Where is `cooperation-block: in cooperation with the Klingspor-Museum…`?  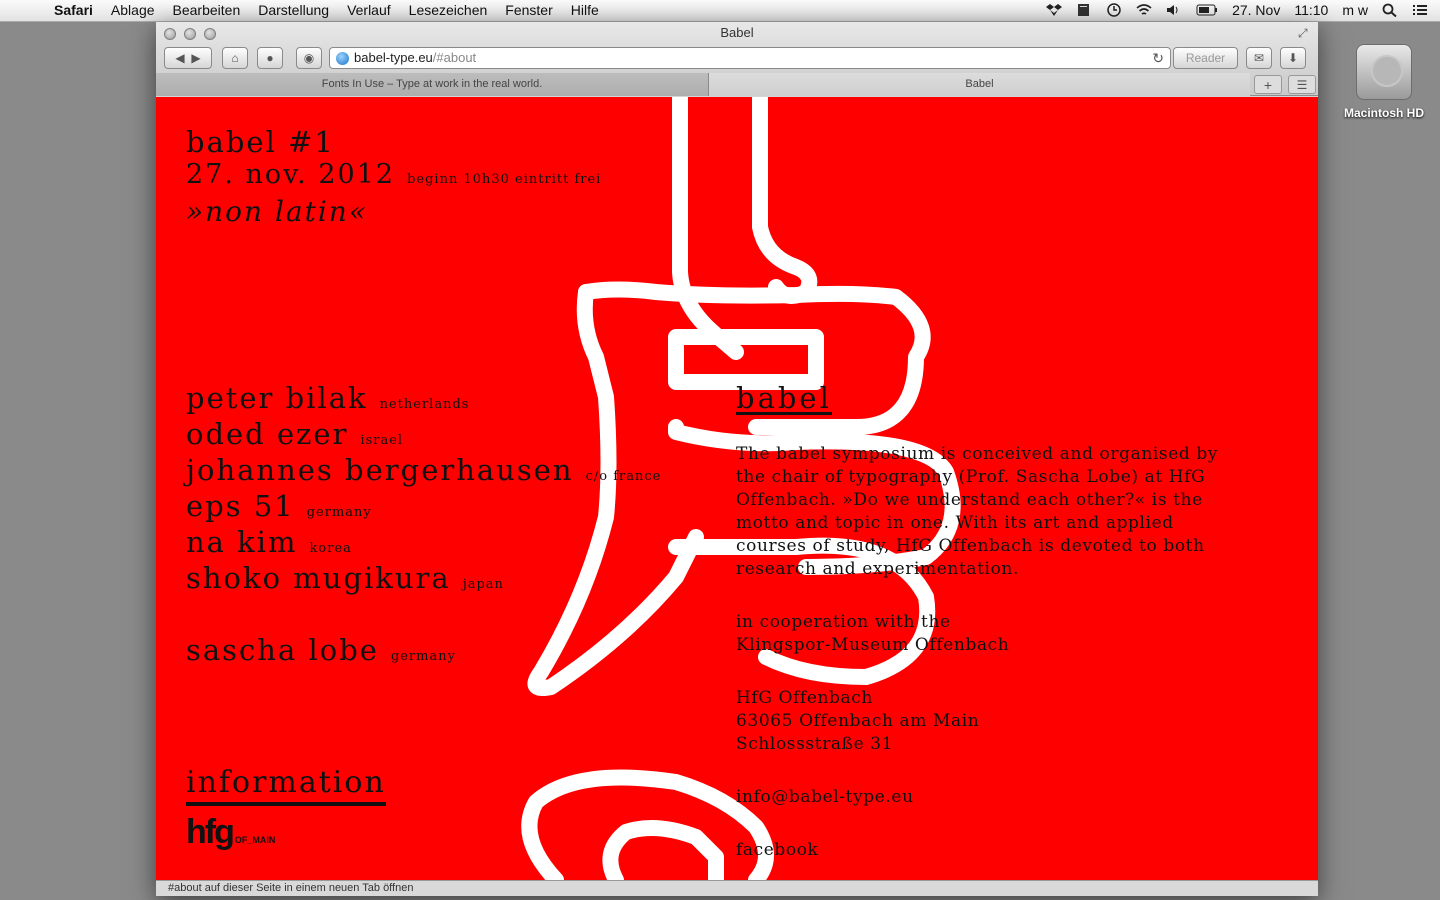
cooperation-block: in cooperation with the Klingspor-Museum… is located at coordinates (981, 634).